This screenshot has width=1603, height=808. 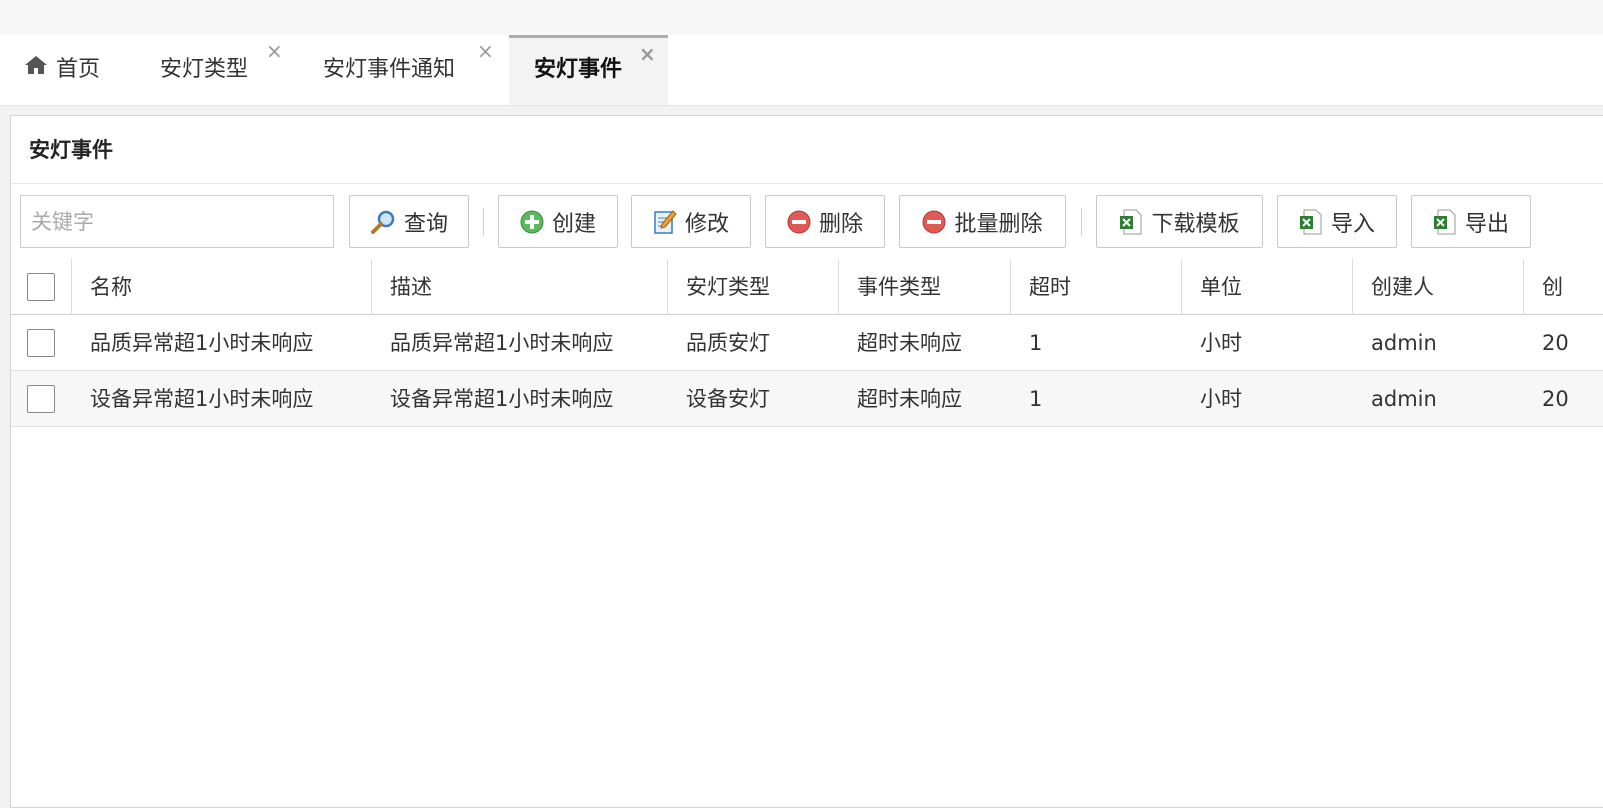 I want to click on tab-andon-event-label: 安灯事件, so click(x=578, y=69).